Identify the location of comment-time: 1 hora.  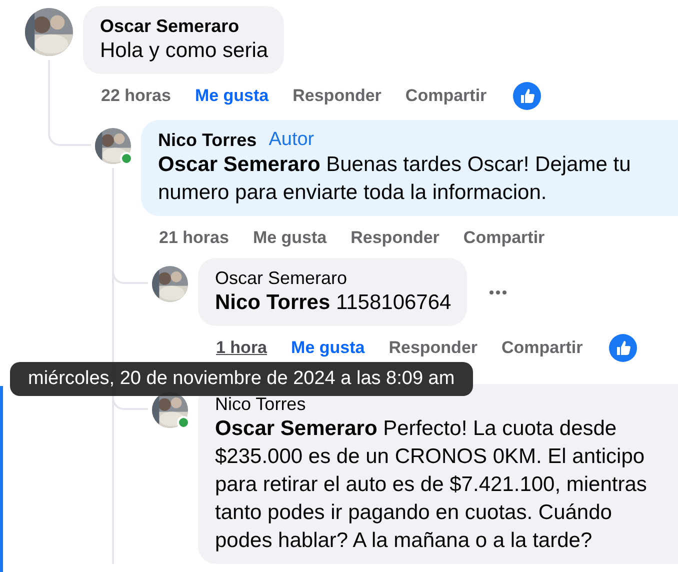
(242, 348).